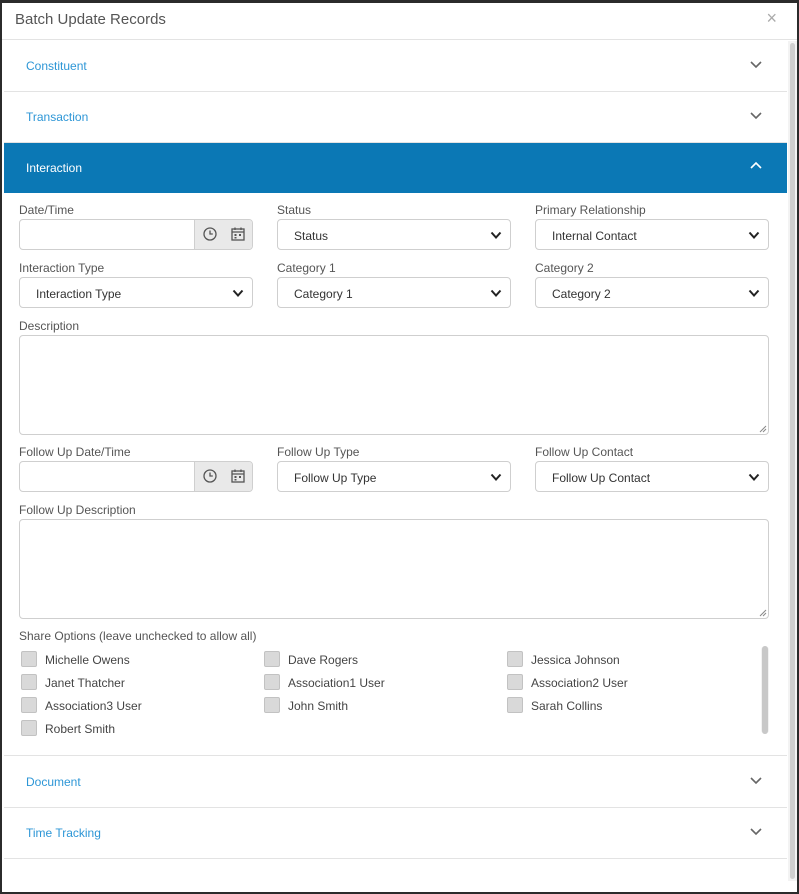  What do you see at coordinates (90, 19) in the screenshot?
I see `dialog-title: Batch Update Records` at bounding box center [90, 19].